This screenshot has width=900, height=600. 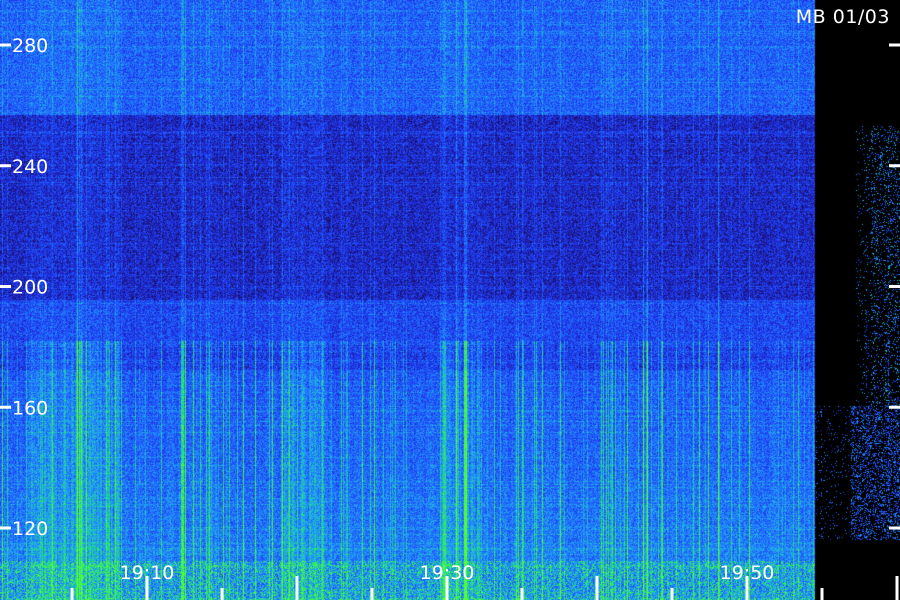 I want to click on y-tick-label: 240, so click(x=30, y=167).